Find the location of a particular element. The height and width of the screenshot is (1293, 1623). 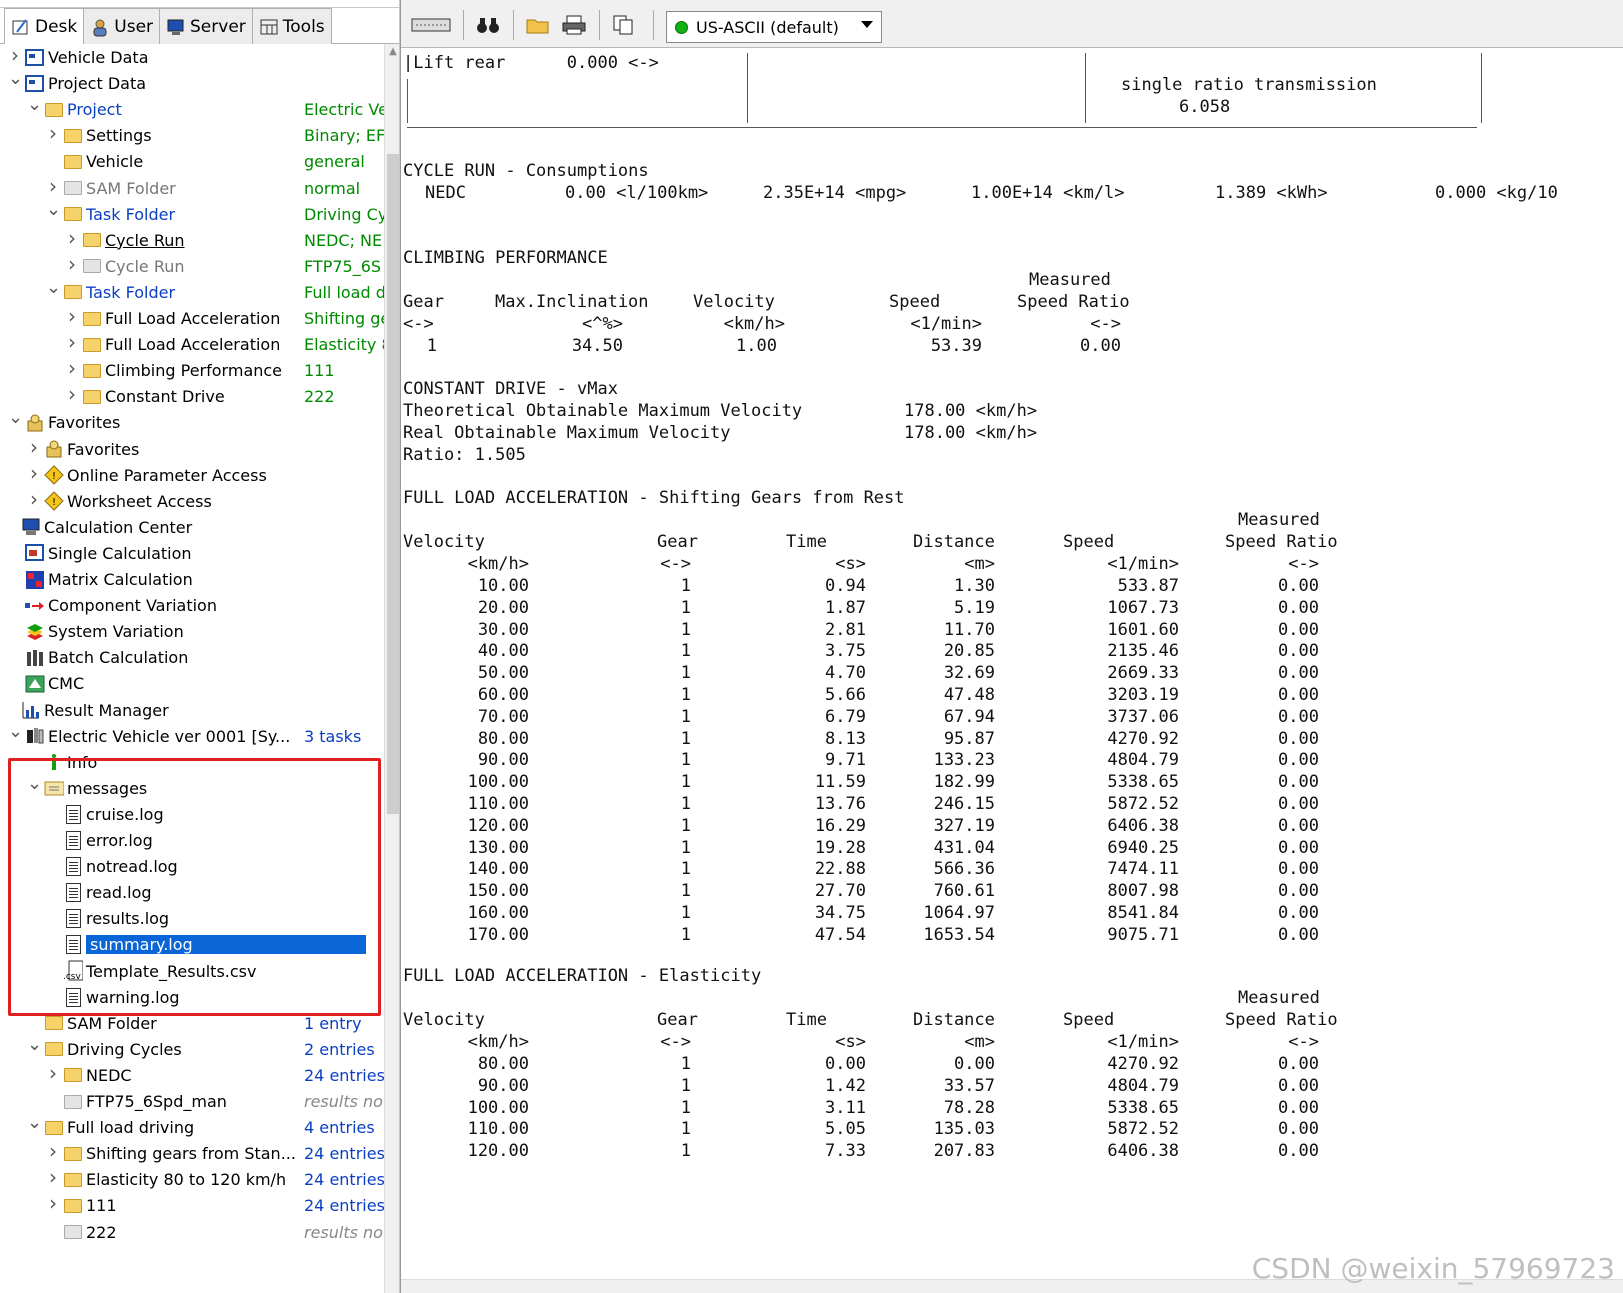

tree-item: Result Manager is located at coordinates (192, 710).